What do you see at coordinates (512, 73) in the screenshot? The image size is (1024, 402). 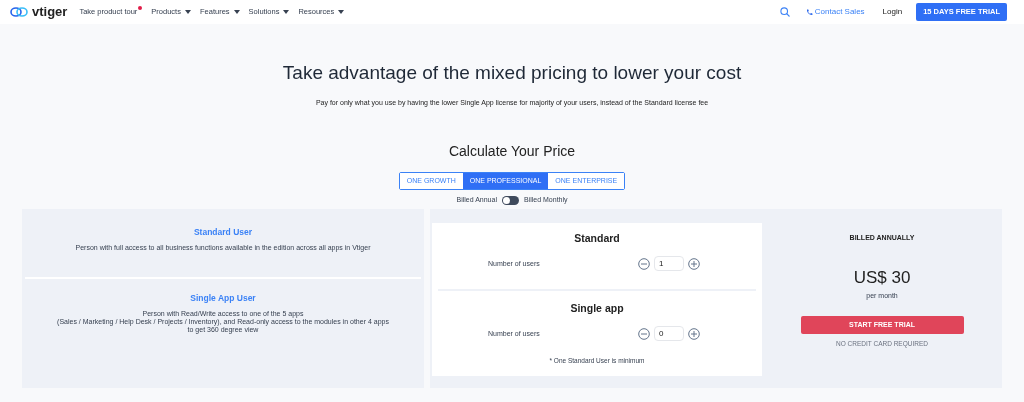 I see `page-heading: Take advantage of the mixed pricing to lower your cost` at bounding box center [512, 73].